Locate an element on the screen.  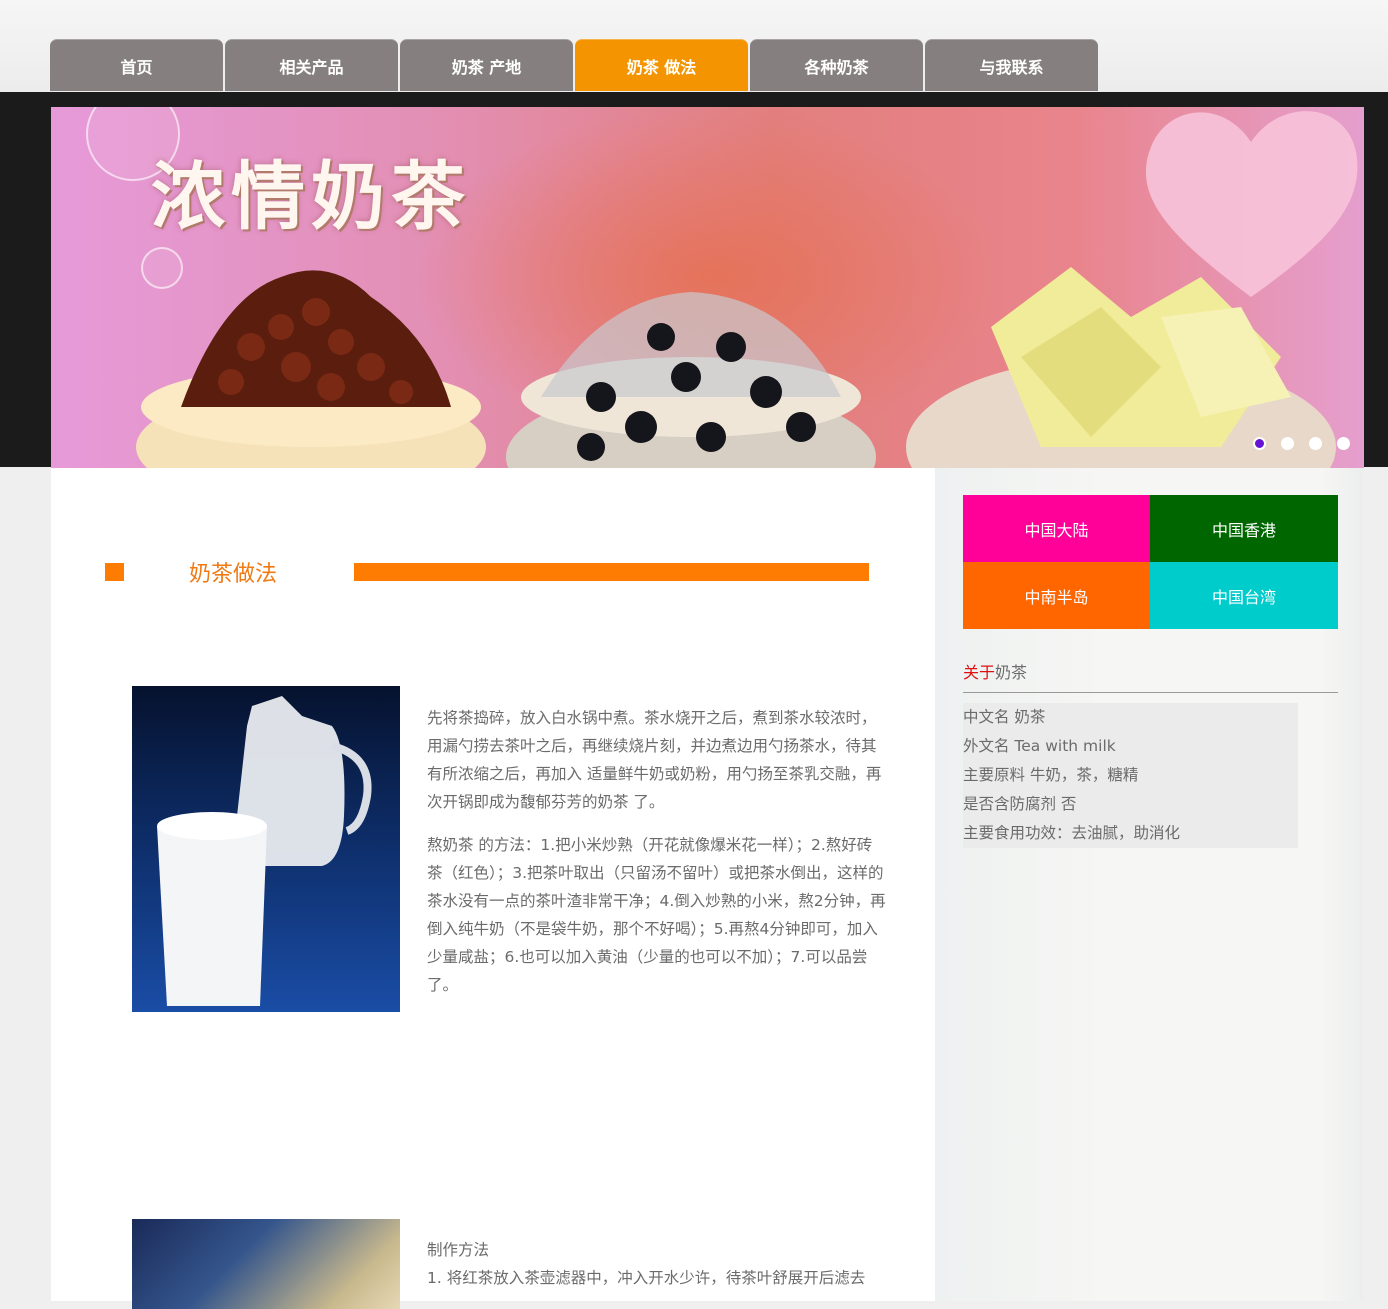
section-title: 奶茶做法 is located at coordinates (233, 574).